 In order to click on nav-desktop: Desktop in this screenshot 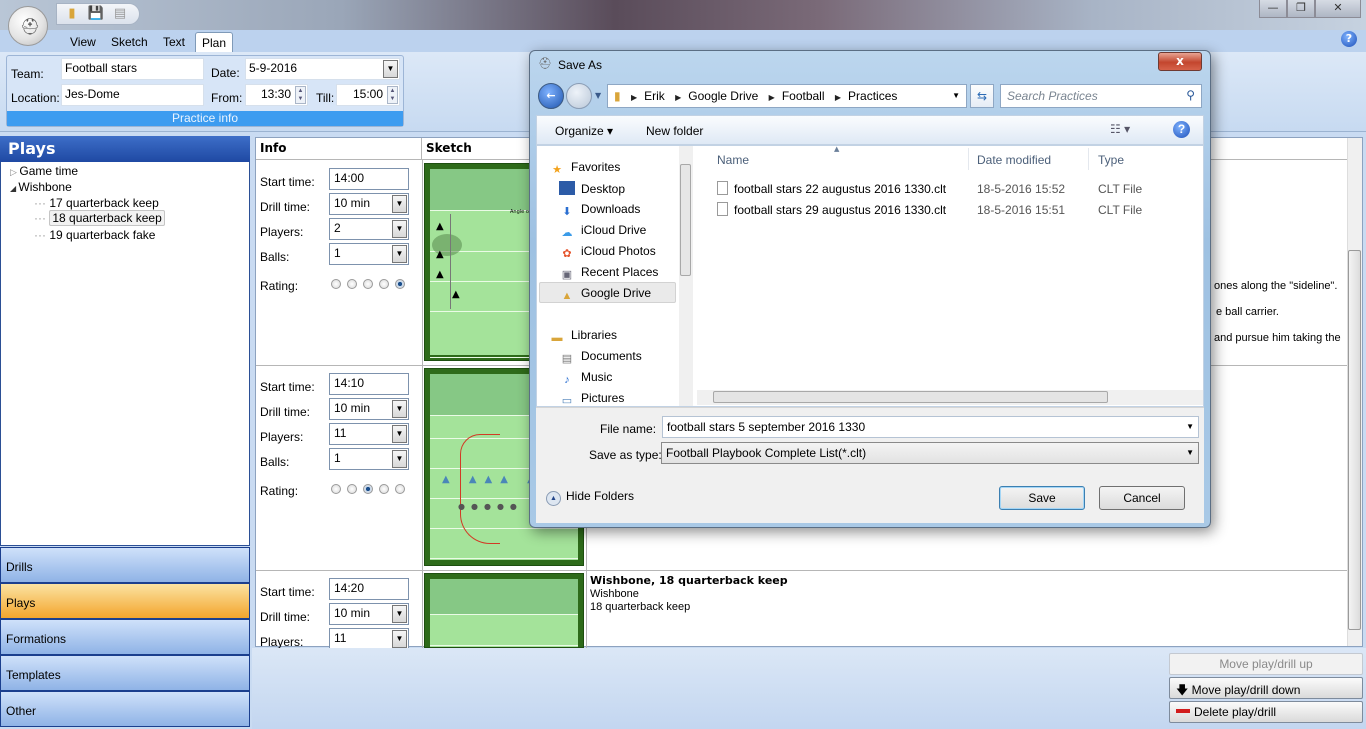, I will do `click(592, 188)`.